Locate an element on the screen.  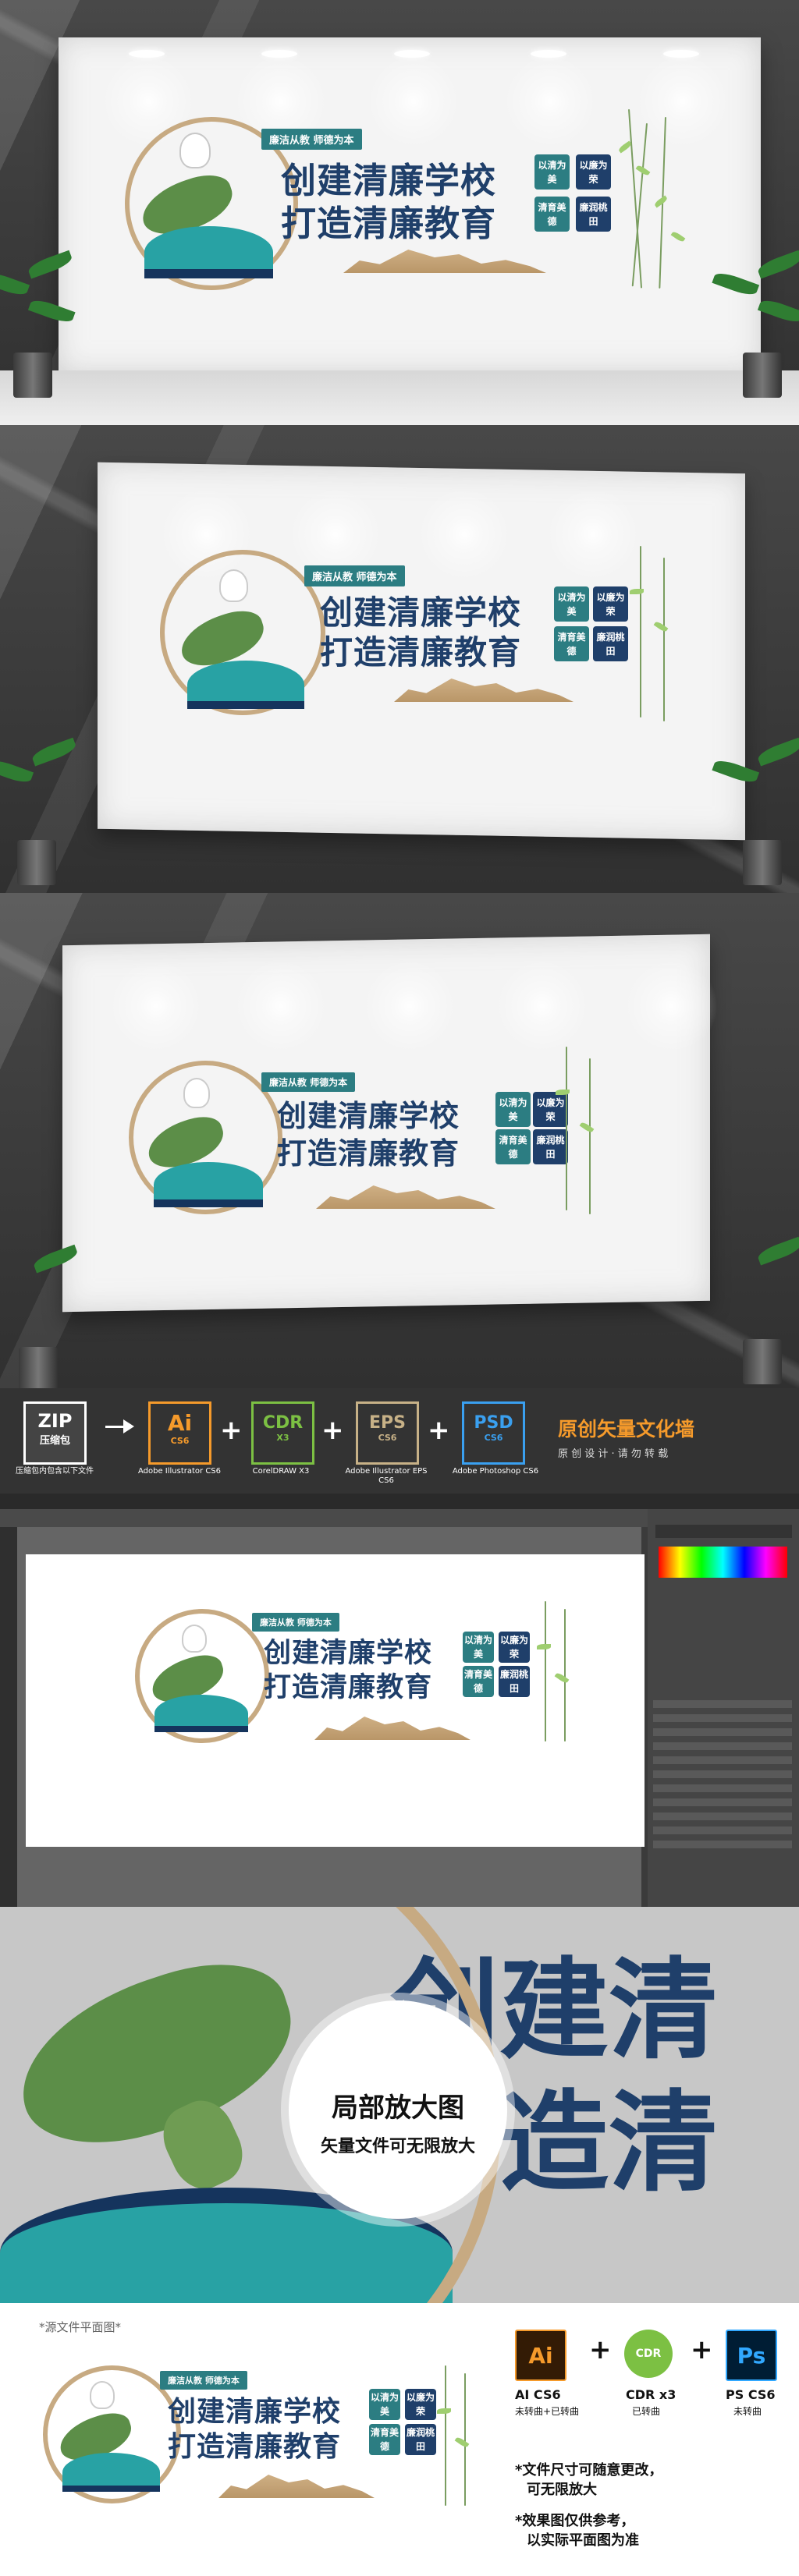
ai-format-label: AI CS6 is located at coordinates (538, 2394).